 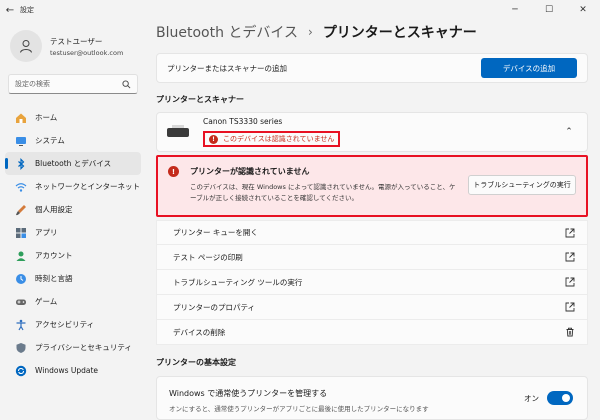 What do you see at coordinates (126, 83) in the screenshot?
I see `search-icon` at bounding box center [126, 83].